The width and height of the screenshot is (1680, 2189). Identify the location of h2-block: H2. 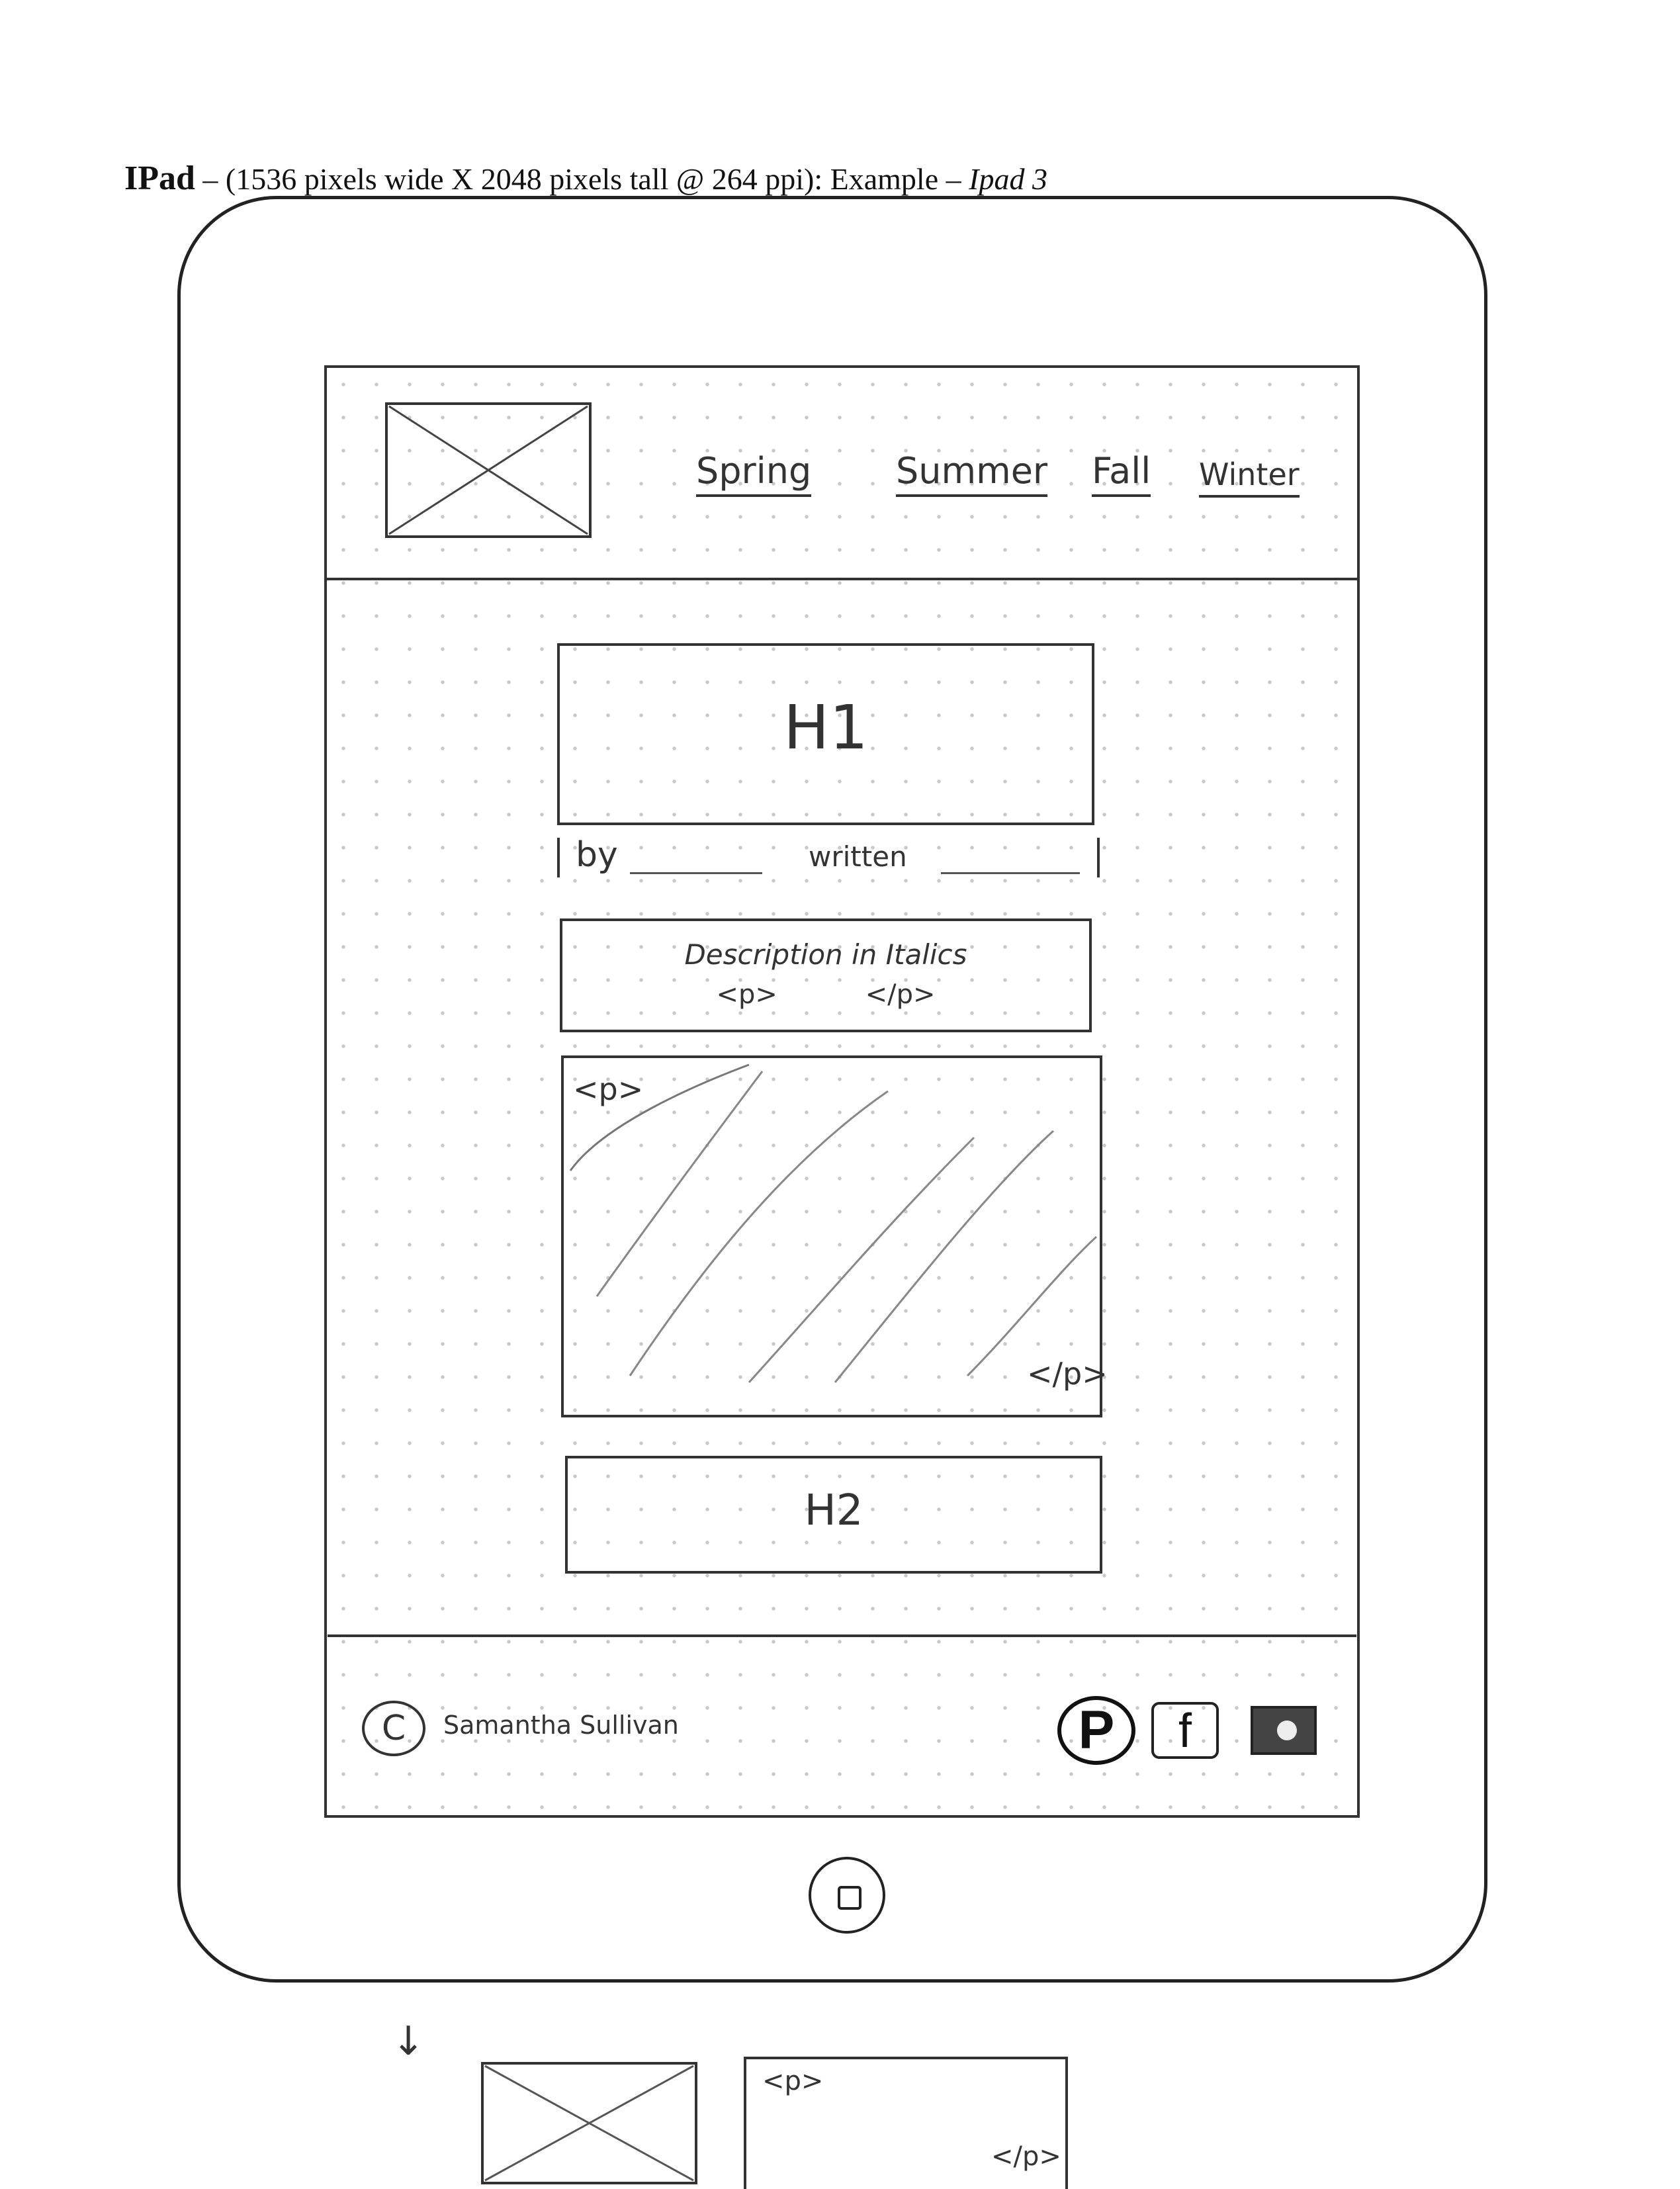
(833, 1515).